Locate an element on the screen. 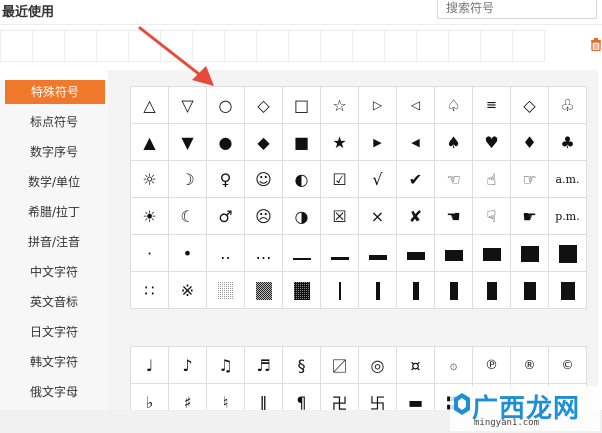 This screenshot has width=602, height=433. symbol-cell: ☹ is located at coordinates (263, 216).